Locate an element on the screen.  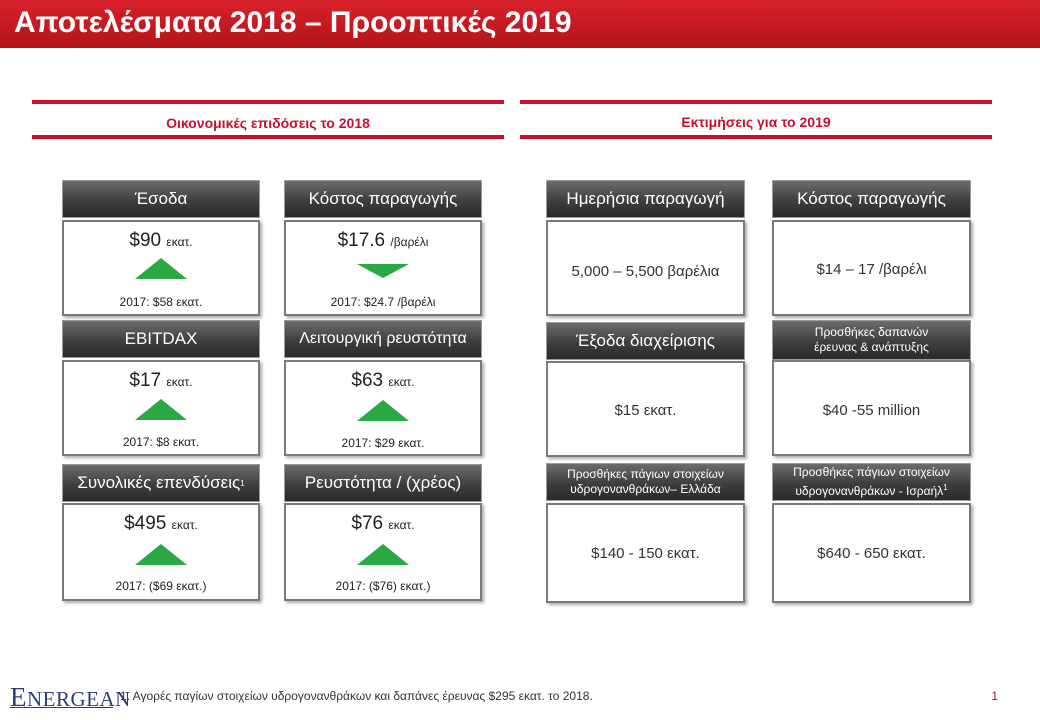
right-section-top-rule is located at coordinates (756, 102).